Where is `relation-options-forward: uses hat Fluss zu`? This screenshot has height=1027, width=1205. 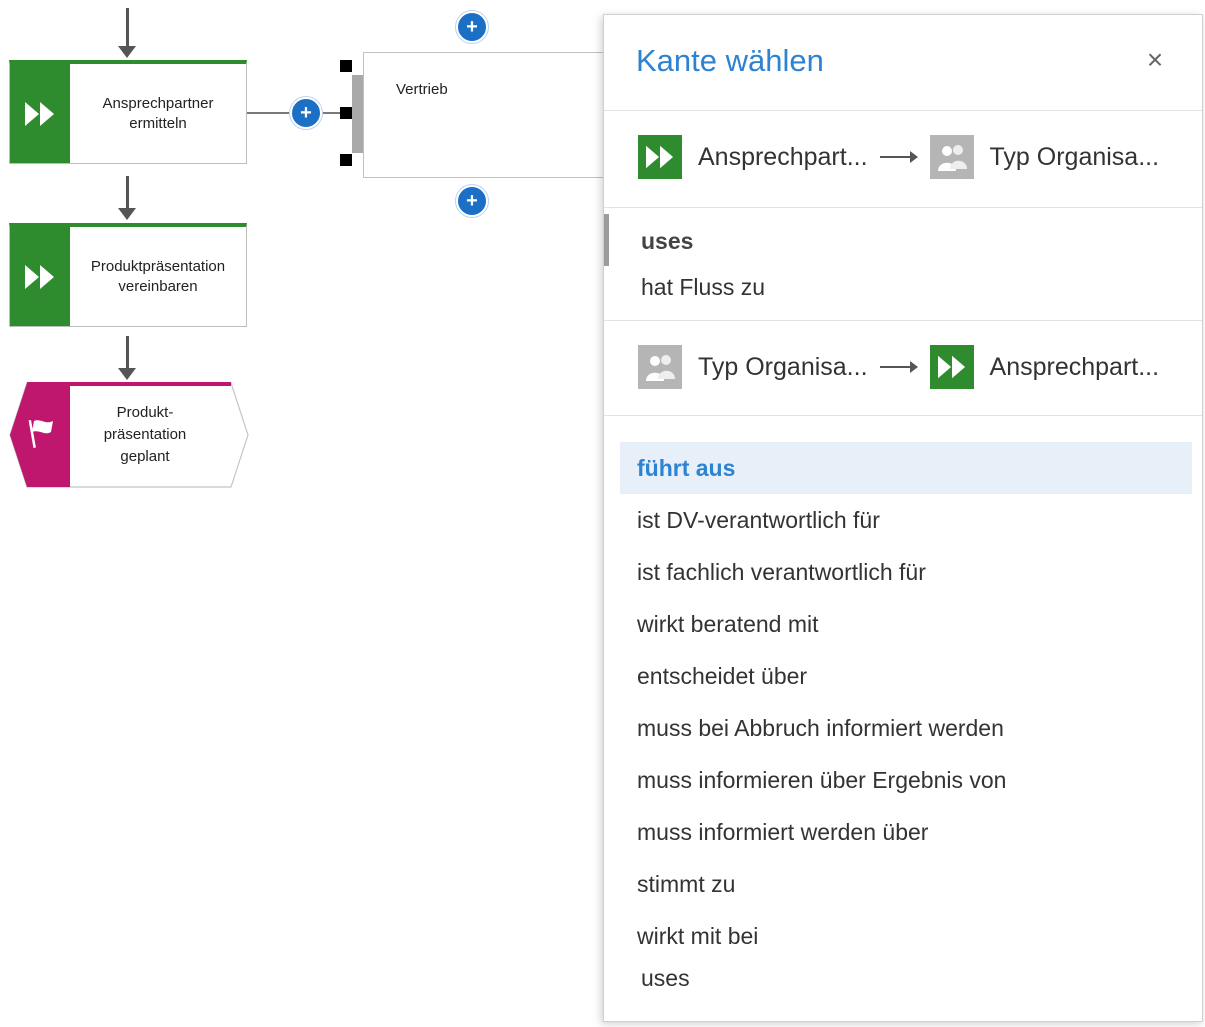
relation-options-forward: uses hat Fluss zu is located at coordinates (903, 264).